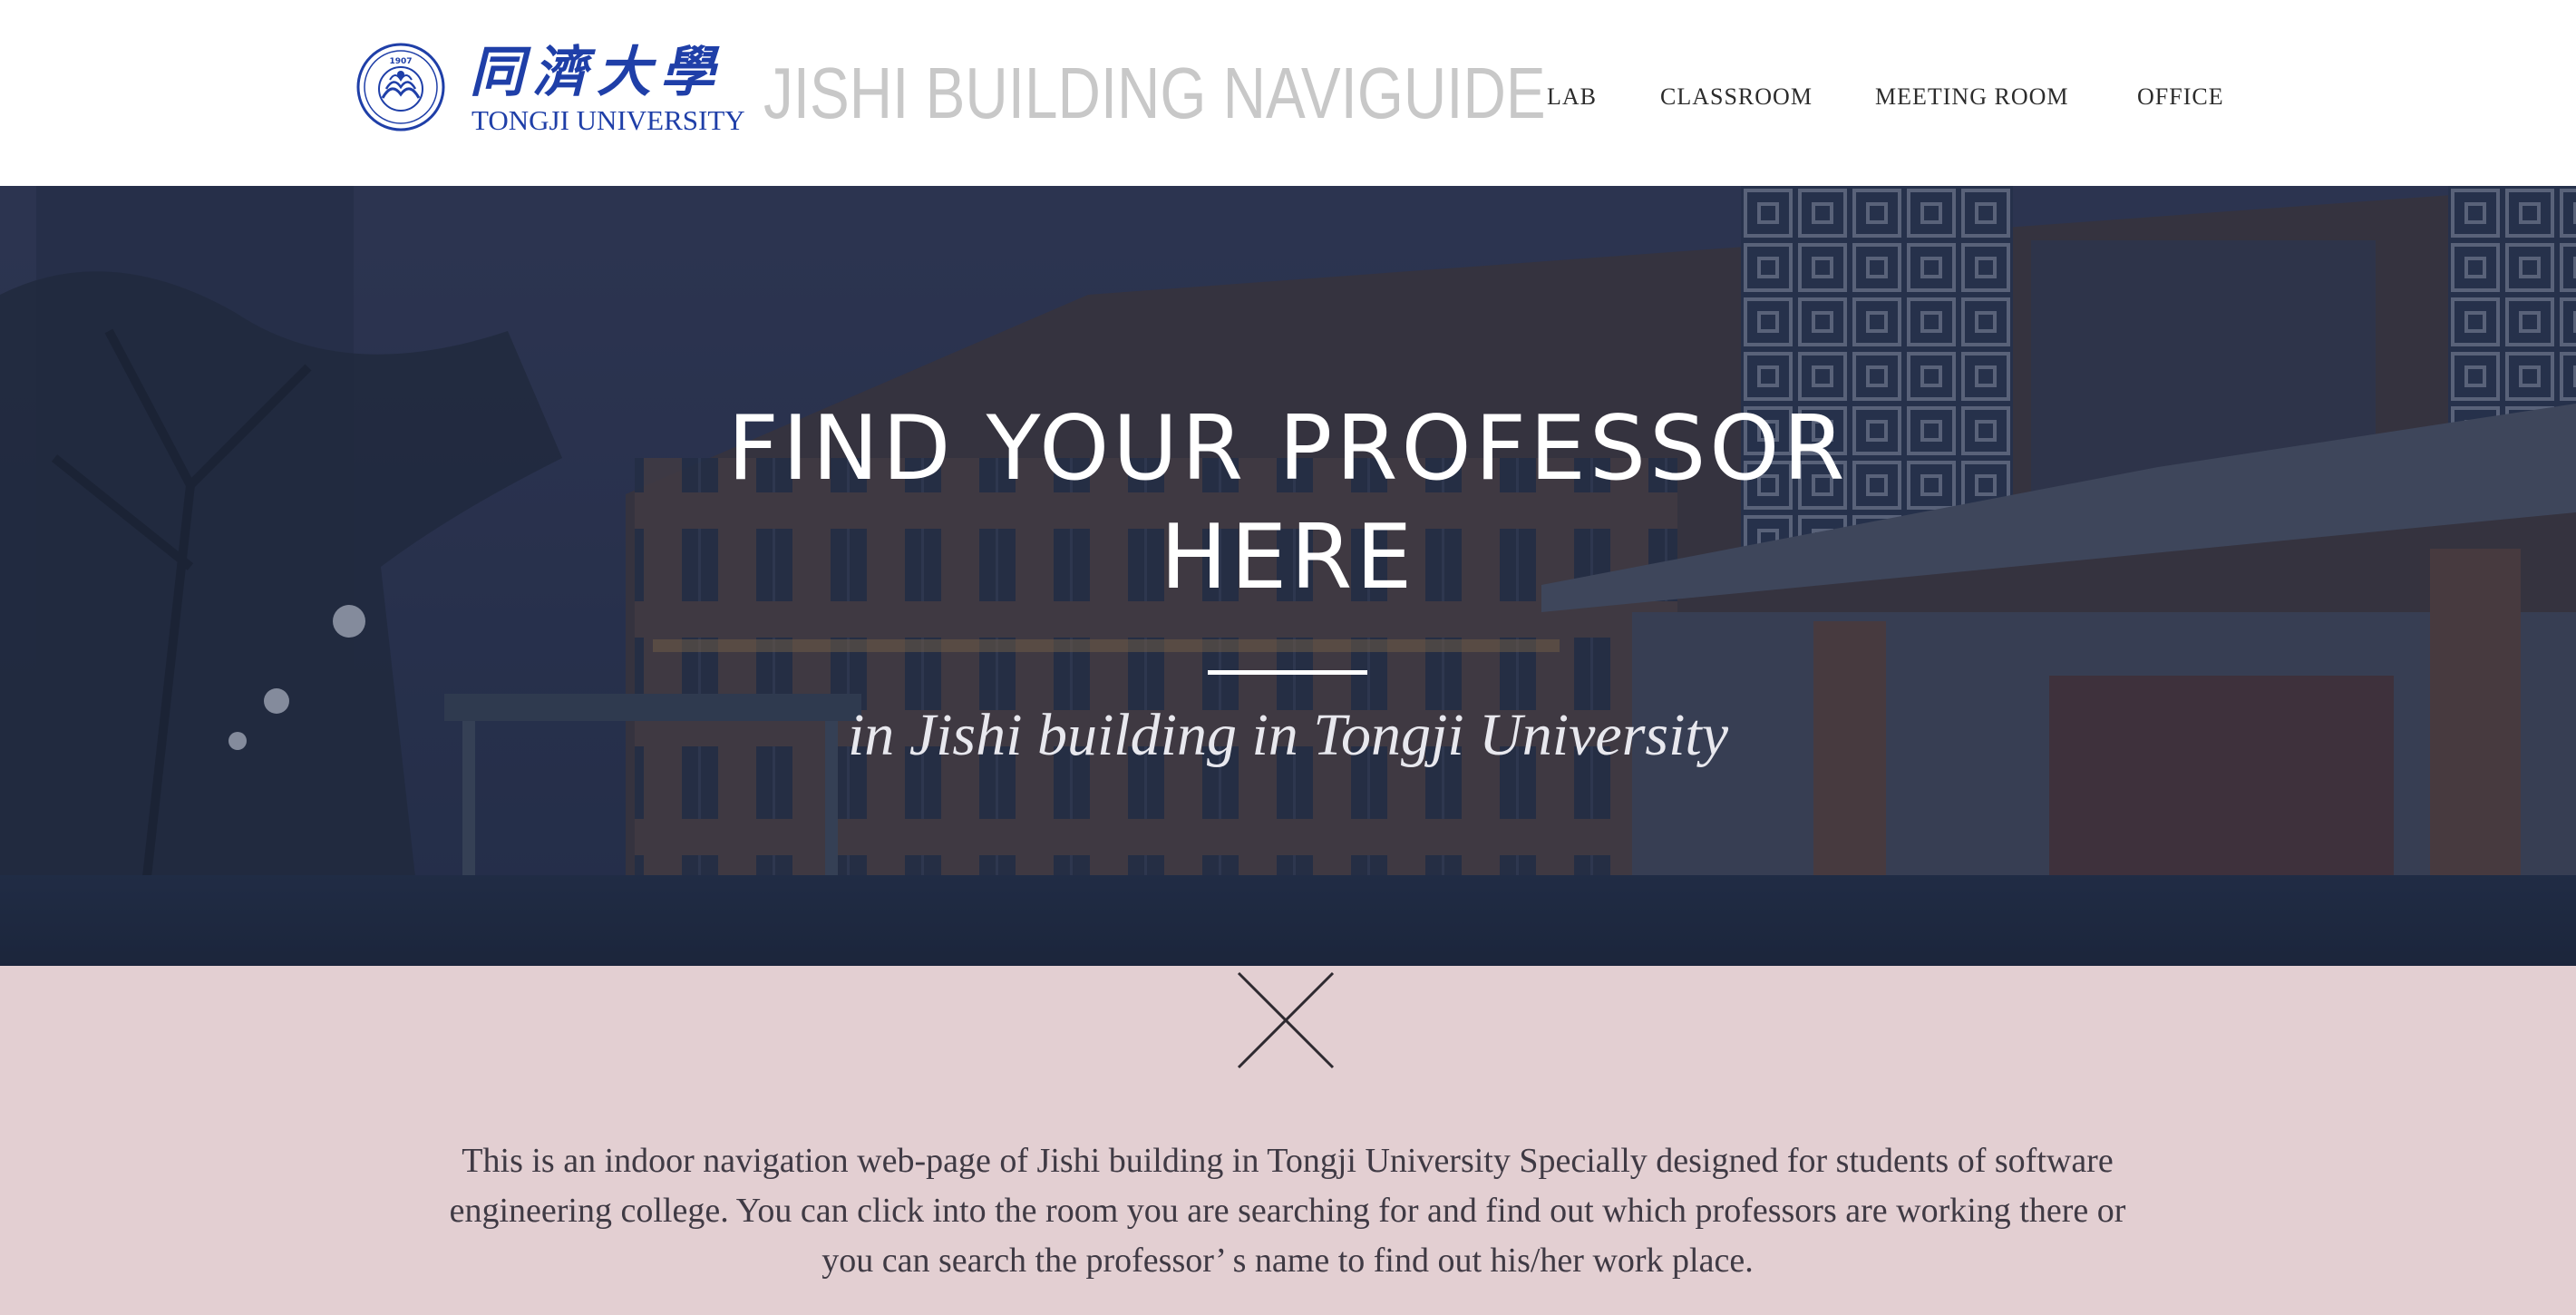 The image size is (2576, 1315). Describe the element at coordinates (1572, 97) in the screenshot. I see `nav-lab: LAB` at that location.